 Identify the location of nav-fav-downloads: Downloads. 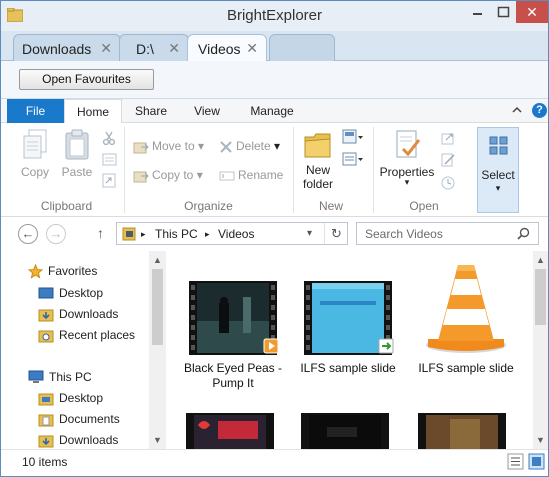
(78, 316).